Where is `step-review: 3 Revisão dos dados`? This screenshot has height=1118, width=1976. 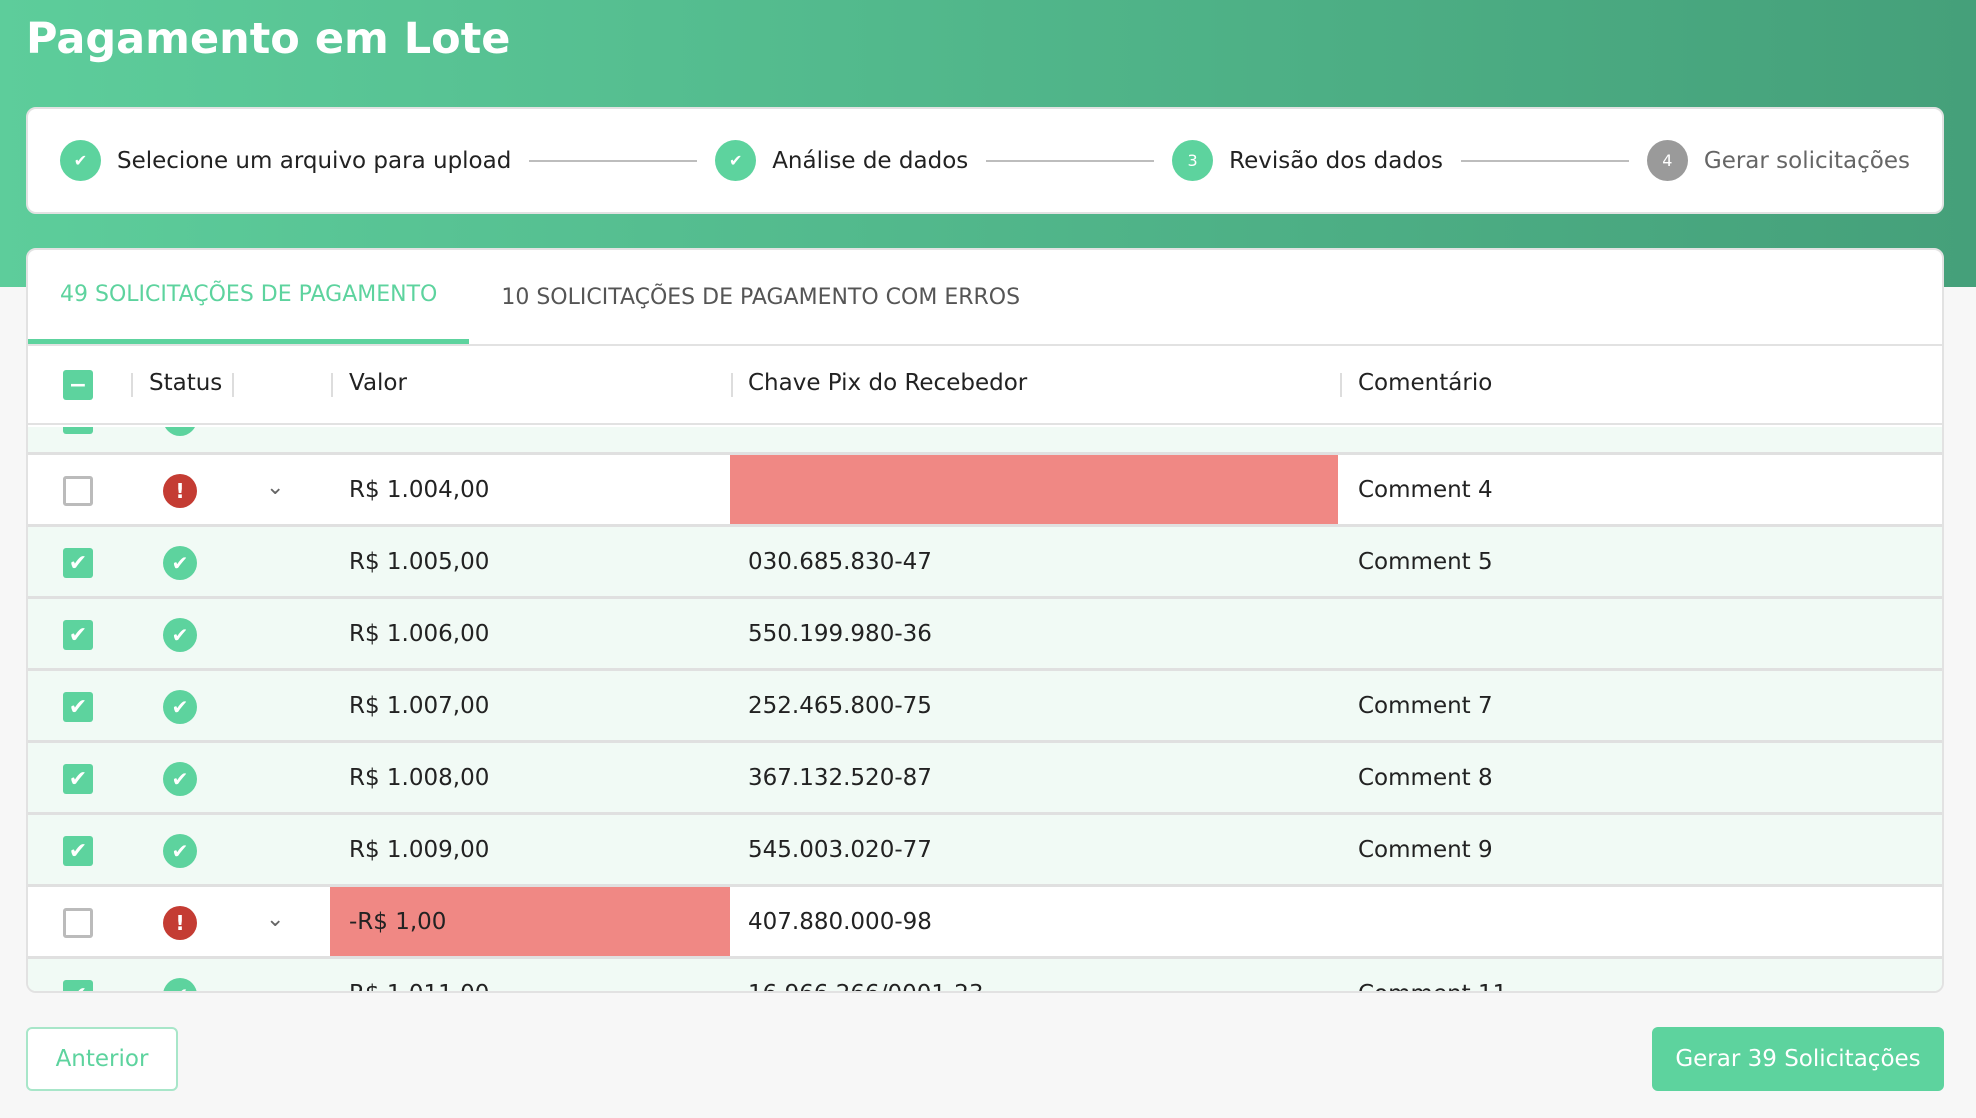
step-review: 3 Revisão dos dados is located at coordinates (1307, 160).